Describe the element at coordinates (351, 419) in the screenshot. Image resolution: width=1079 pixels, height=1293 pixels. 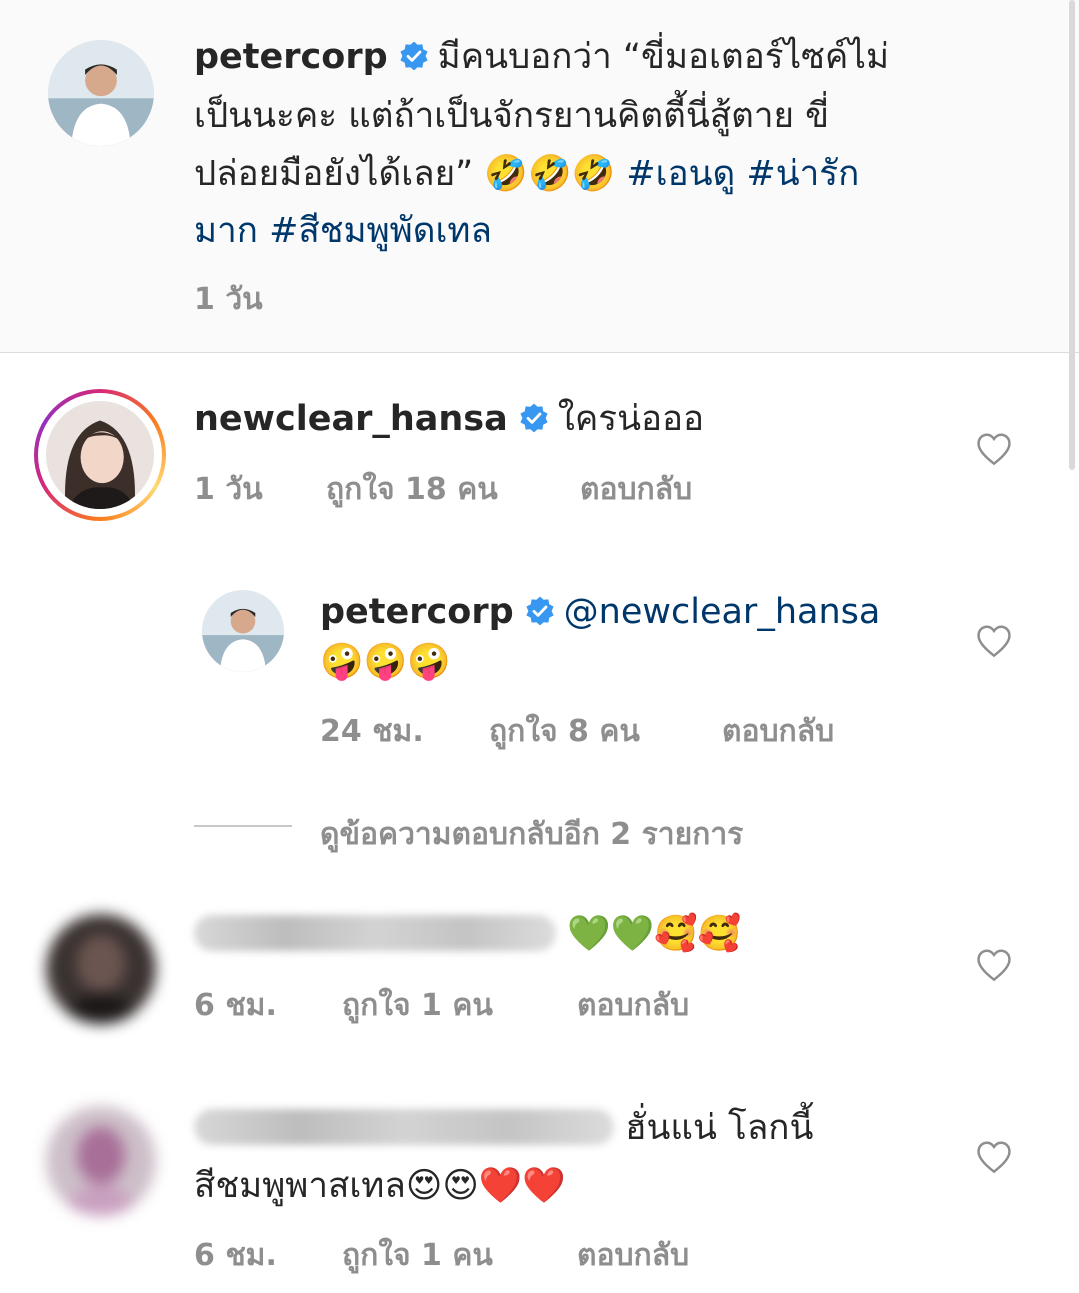
I see `comment-username: newclear_hansa` at that location.